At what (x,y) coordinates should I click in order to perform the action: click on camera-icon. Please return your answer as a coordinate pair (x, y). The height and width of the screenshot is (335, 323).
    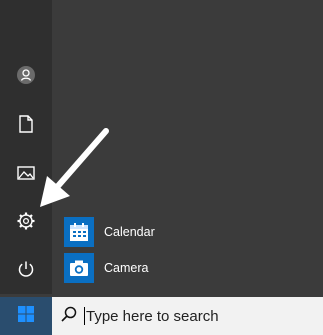
    Looking at the image, I should click on (79, 268).